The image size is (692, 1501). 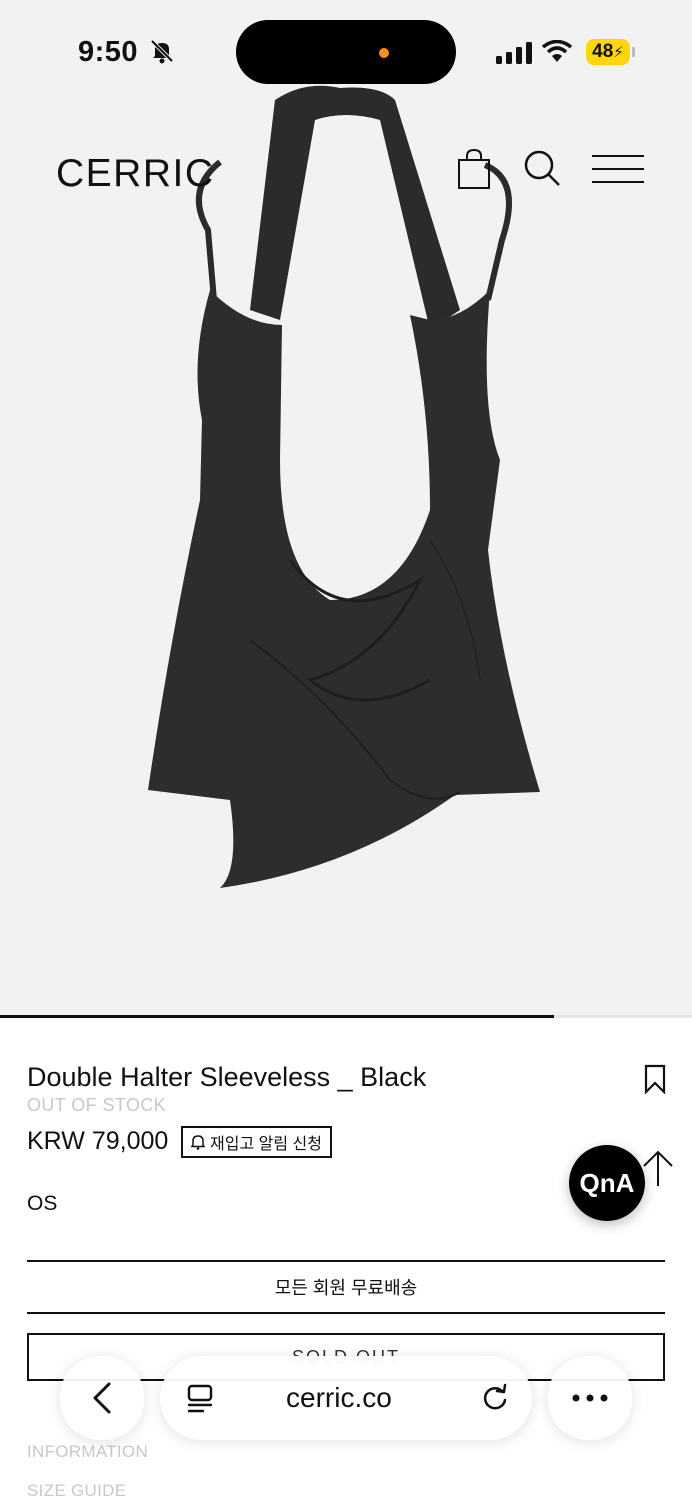 What do you see at coordinates (87, 1452) in the screenshot?
I see `tab-information: INFORMATION` at bounding box center [87, 1452].